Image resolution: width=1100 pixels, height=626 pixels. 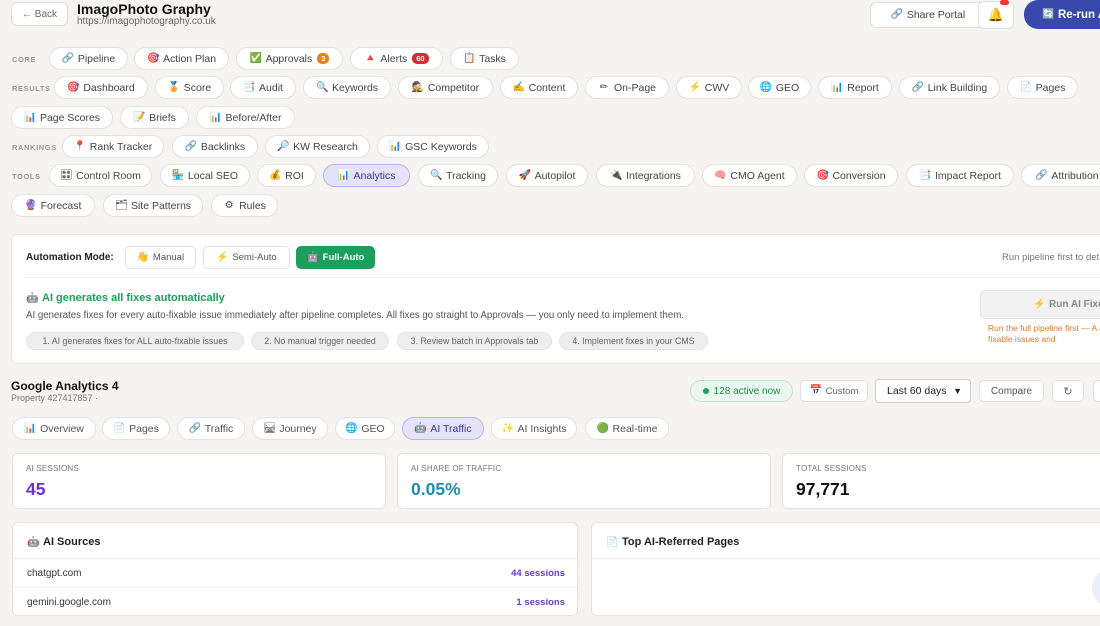 I want to click on nav-alerts: 🔺 Alerts 60, so click(x=396, y=58).